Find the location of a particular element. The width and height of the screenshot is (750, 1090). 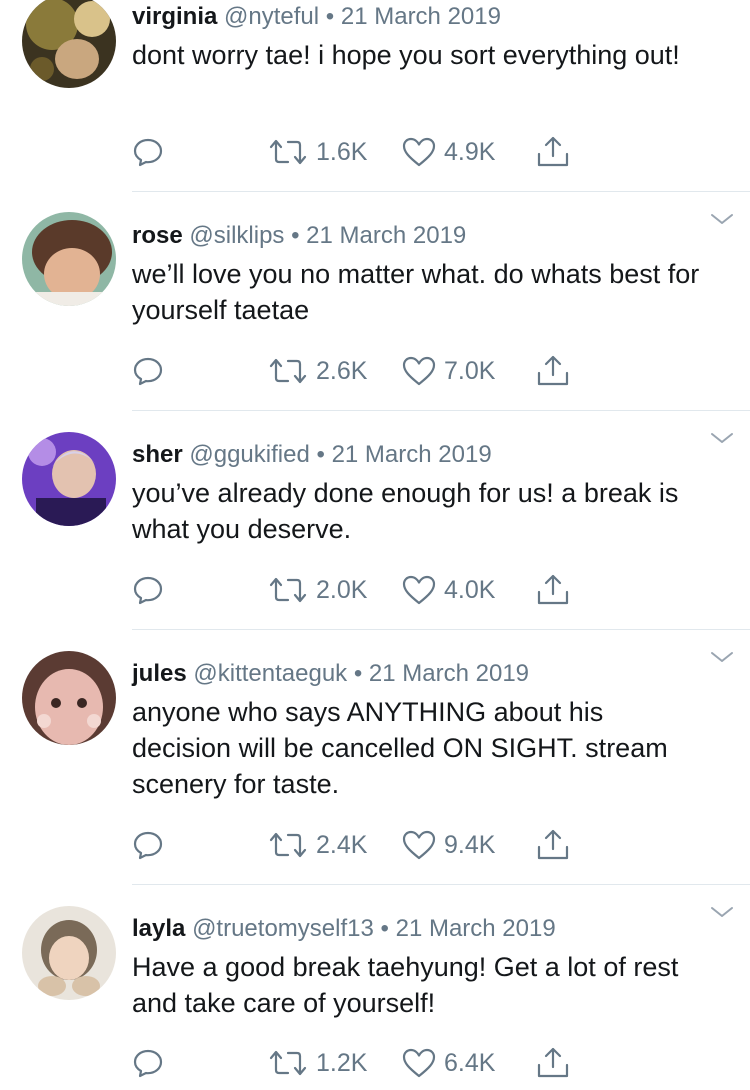

tweet-header: sher @ggukified • 21 March 2019 is located at coordinates (312, 455).